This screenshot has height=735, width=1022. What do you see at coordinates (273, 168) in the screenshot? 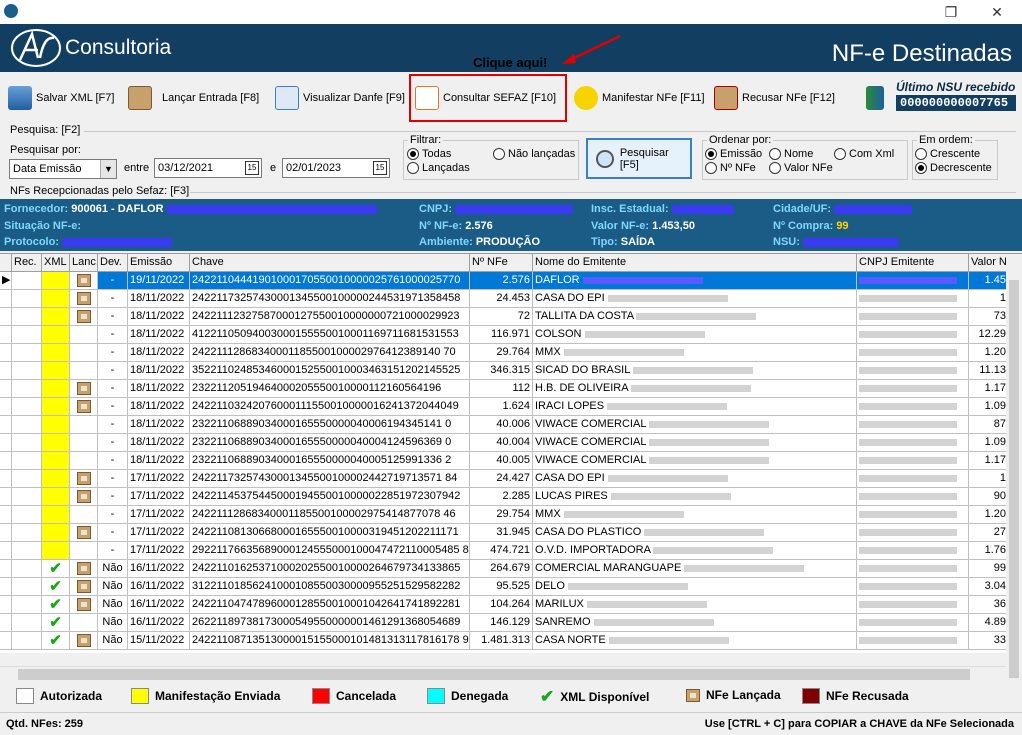
I see `e-label: e` at bounding box center [273, 168].